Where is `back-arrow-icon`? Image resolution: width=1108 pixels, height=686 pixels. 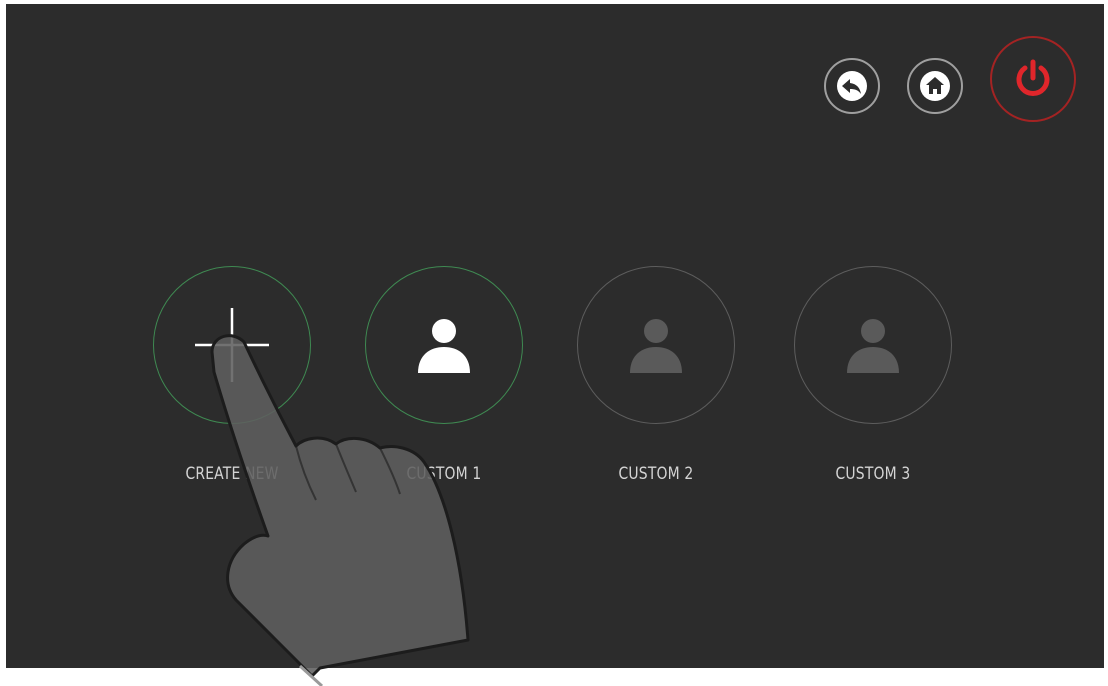 back-arrow-icon is located at coordinates (852, 86).